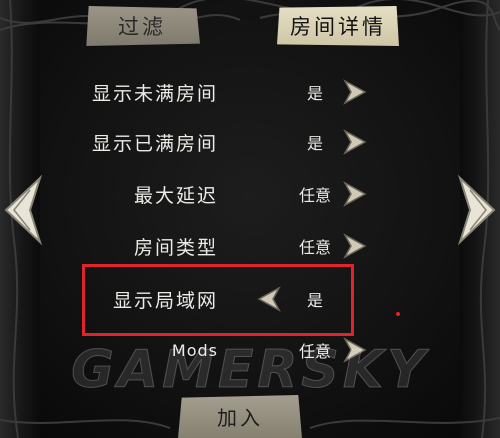 The image size is (500, 438). I want to click on filter-row-label: 房间类型, so click(175, 247).